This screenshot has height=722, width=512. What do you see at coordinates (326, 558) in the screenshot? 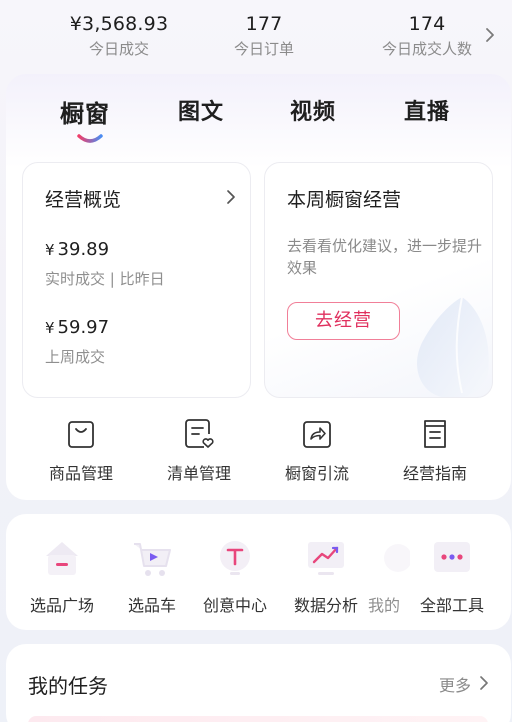
I see `chart-icon` at bounding box center [326, 558].